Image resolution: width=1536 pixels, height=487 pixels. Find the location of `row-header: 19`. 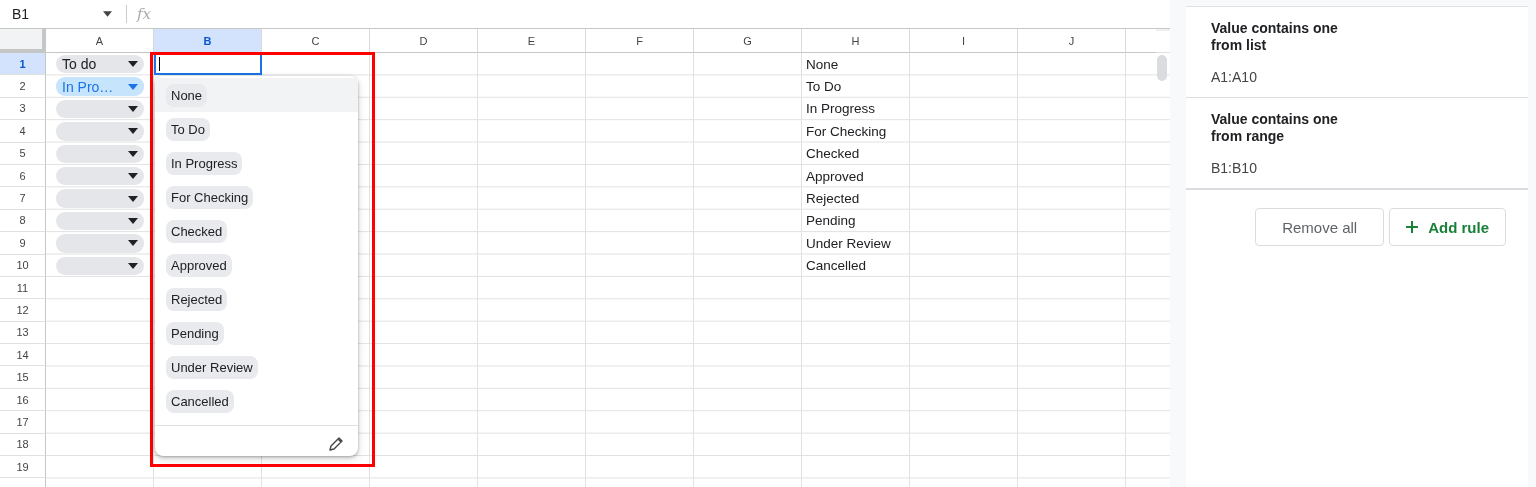

row-header: 19 is located at coordinates (23, 467).